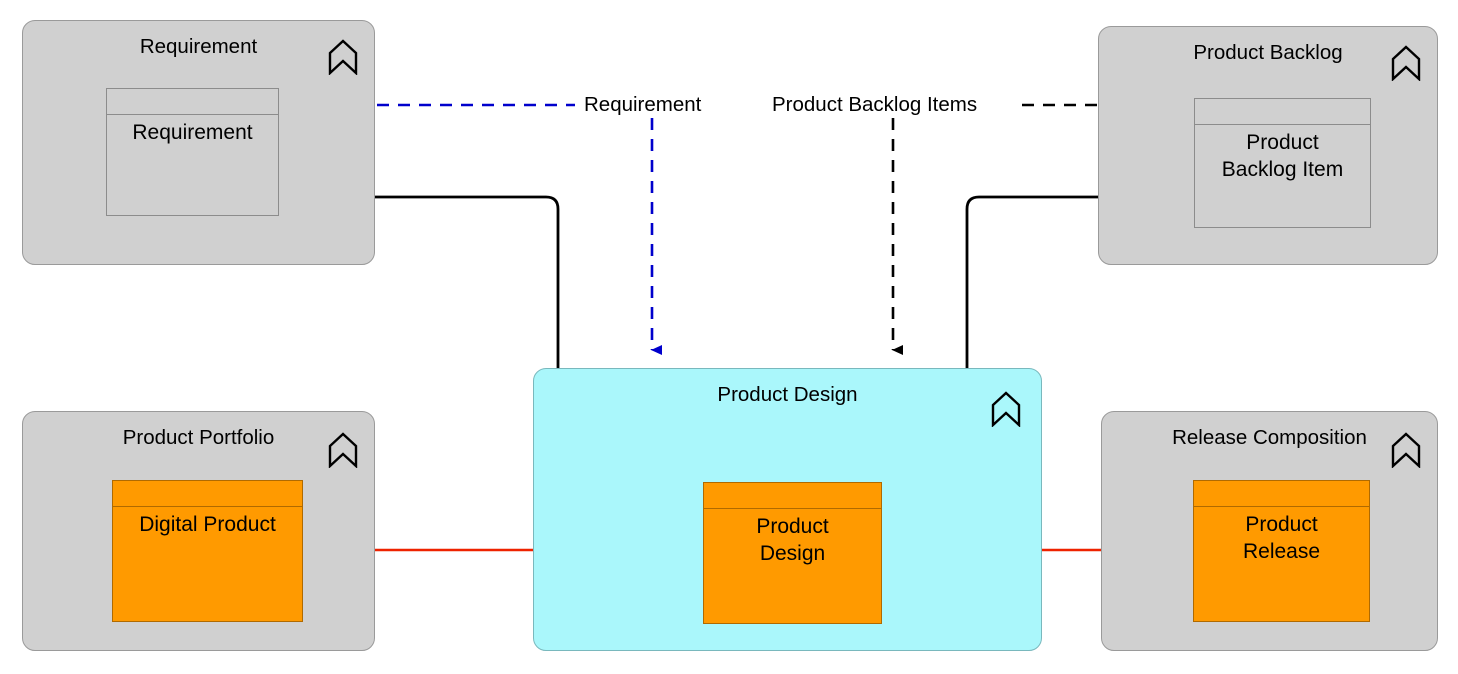  What do you see at coordinates (787, 394) in the screenshot?
I see `package-title: Product Design` at bounding box center [787, 394].